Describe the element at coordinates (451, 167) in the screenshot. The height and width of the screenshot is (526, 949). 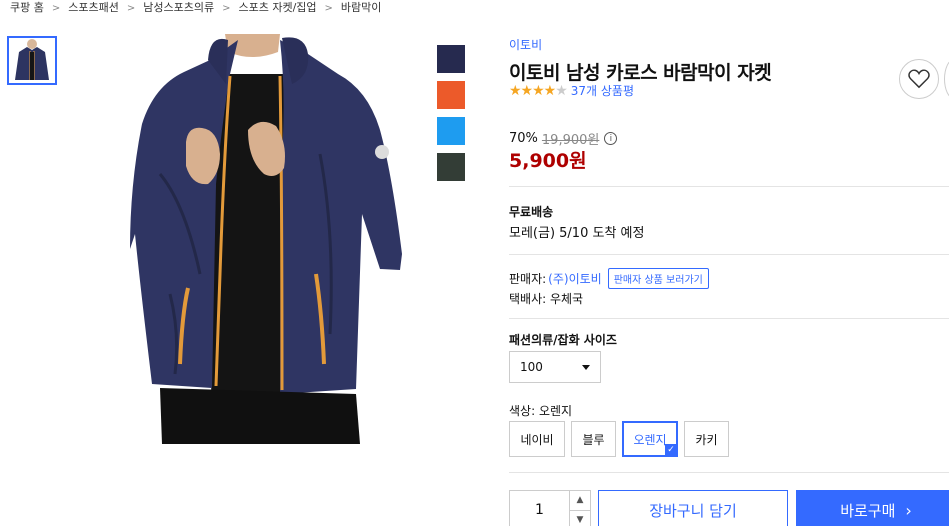
I see `swatch-khaki` at that location.